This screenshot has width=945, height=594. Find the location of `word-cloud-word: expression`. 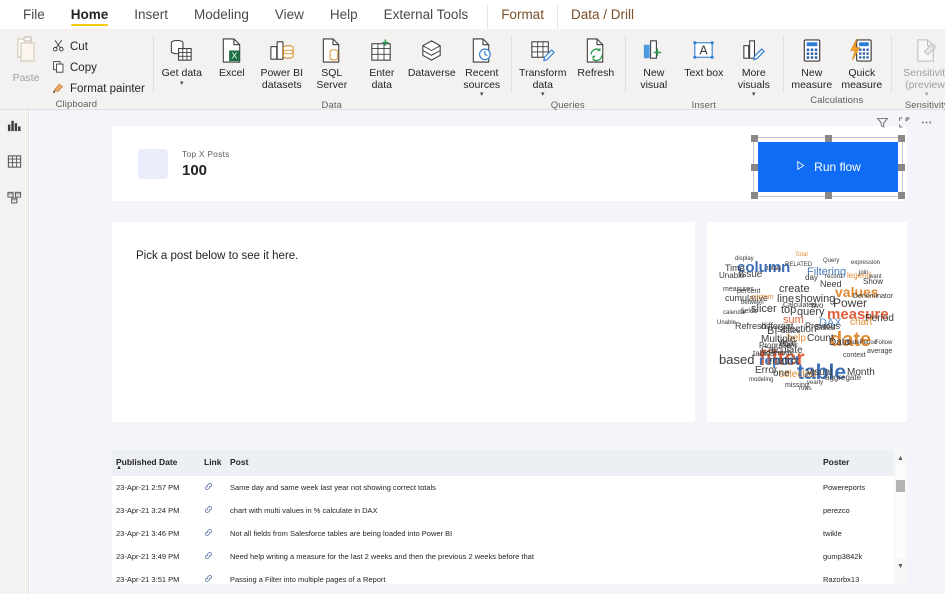

word-cloud-word: expression is located at coordinates (865, 263).